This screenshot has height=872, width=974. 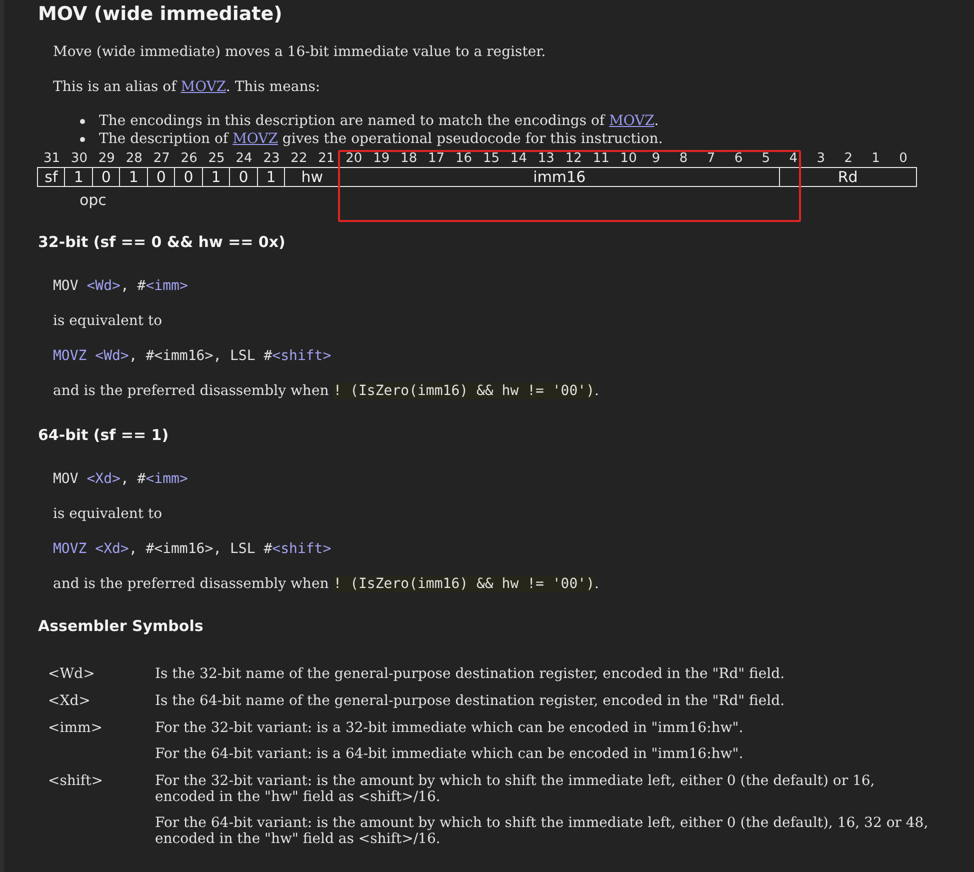 I want to click on bit-number: 23, so click(x=271, y=158).